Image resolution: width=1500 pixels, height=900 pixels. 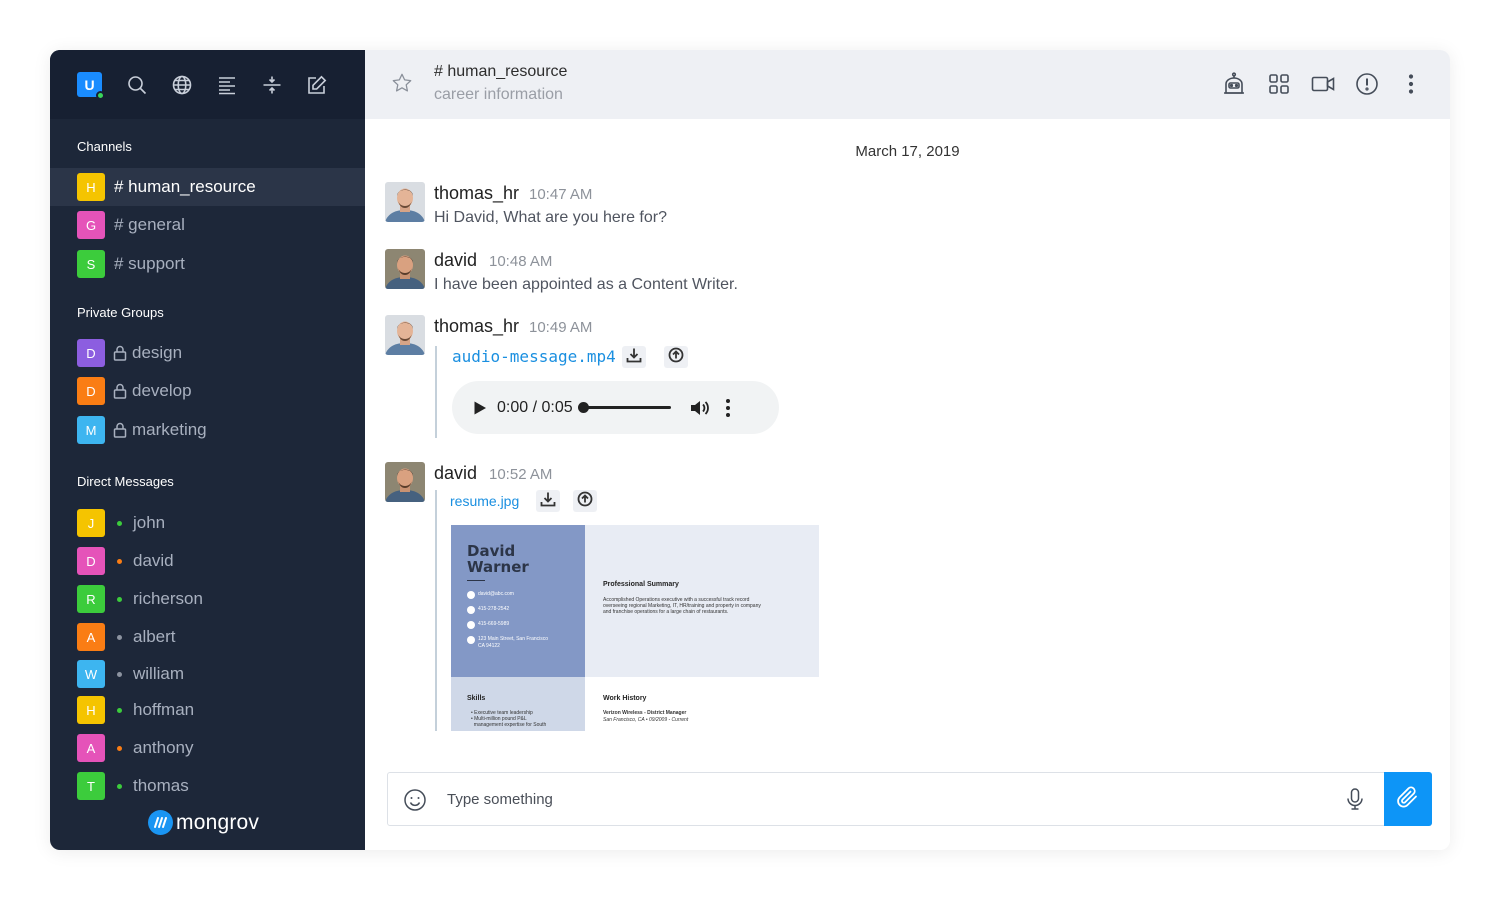 I want to click on group-avatar: D, so click(x=91, y=391).